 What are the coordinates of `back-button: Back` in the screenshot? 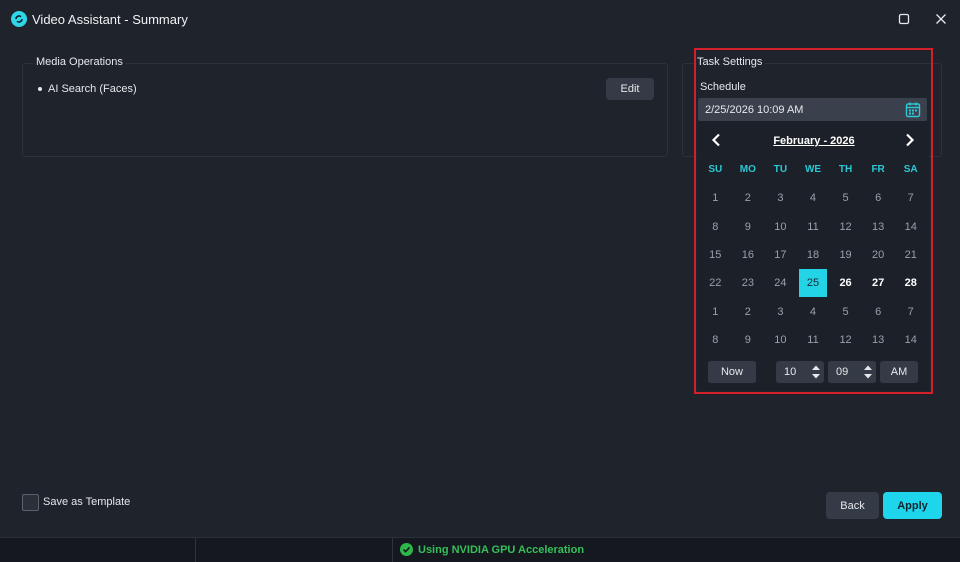 It's located at (852, 505).